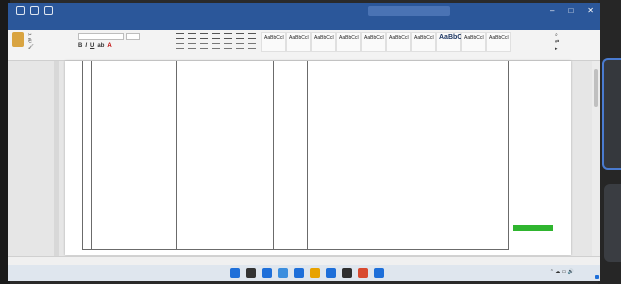 Image resolution: width=621 pixels, height=284 pixels. I want to click on font-format-buttons: B I U ab A, so click(95, 46).